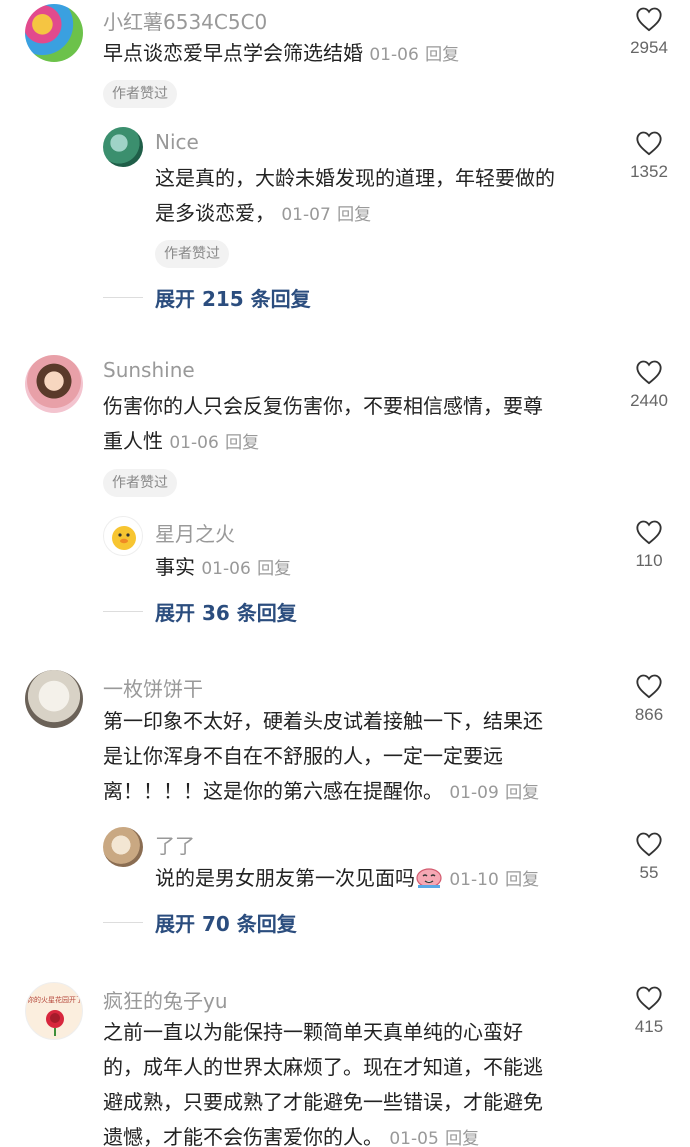 This screenshot has width=690, height=1147. What do you see at coordinates (649, 1026) in the screenshot?
I see `like-count: 415` at bounding box center [649, 1026].